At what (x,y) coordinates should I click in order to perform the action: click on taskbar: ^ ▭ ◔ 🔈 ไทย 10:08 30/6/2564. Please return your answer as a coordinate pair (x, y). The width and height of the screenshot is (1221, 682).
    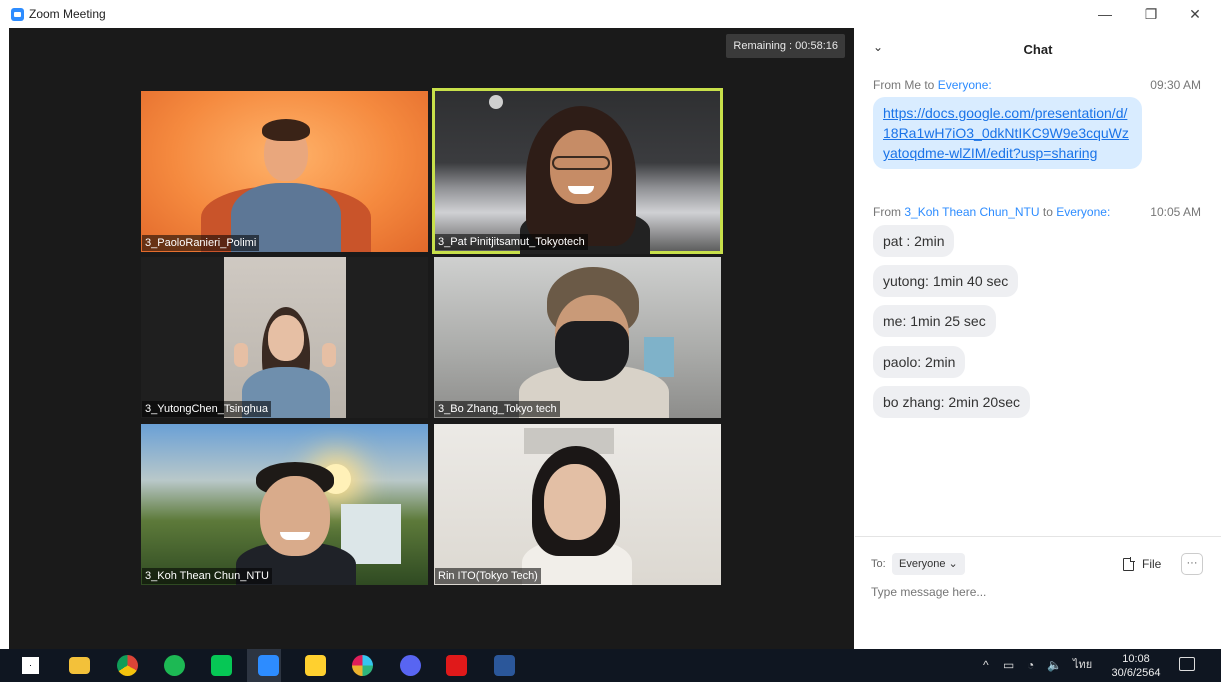
    Looking at the image, I should click on (610, 665).